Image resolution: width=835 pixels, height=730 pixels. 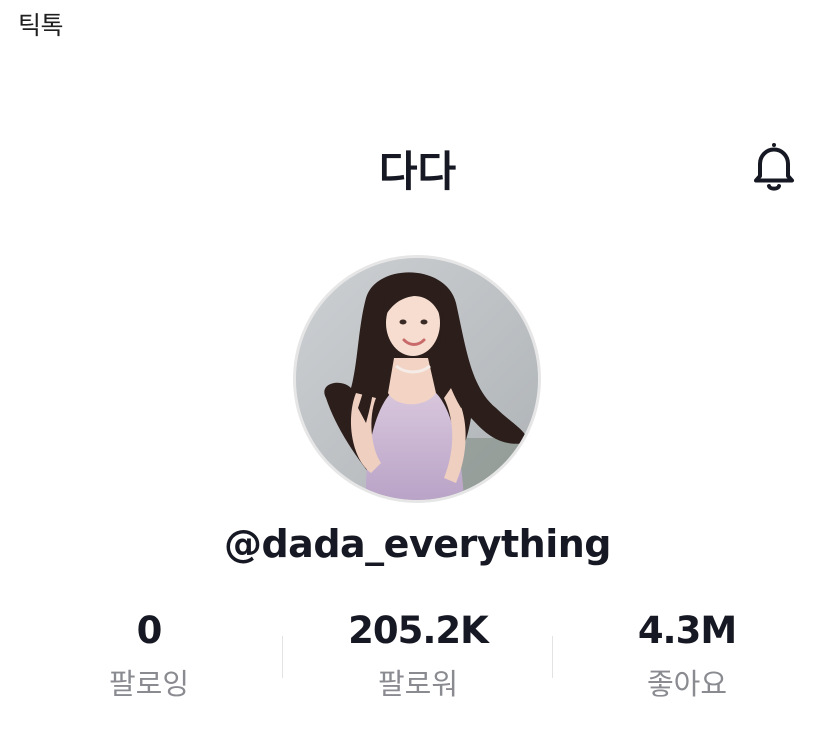 I want to click on app-label: 틱톡, so click(x=41, y=25).